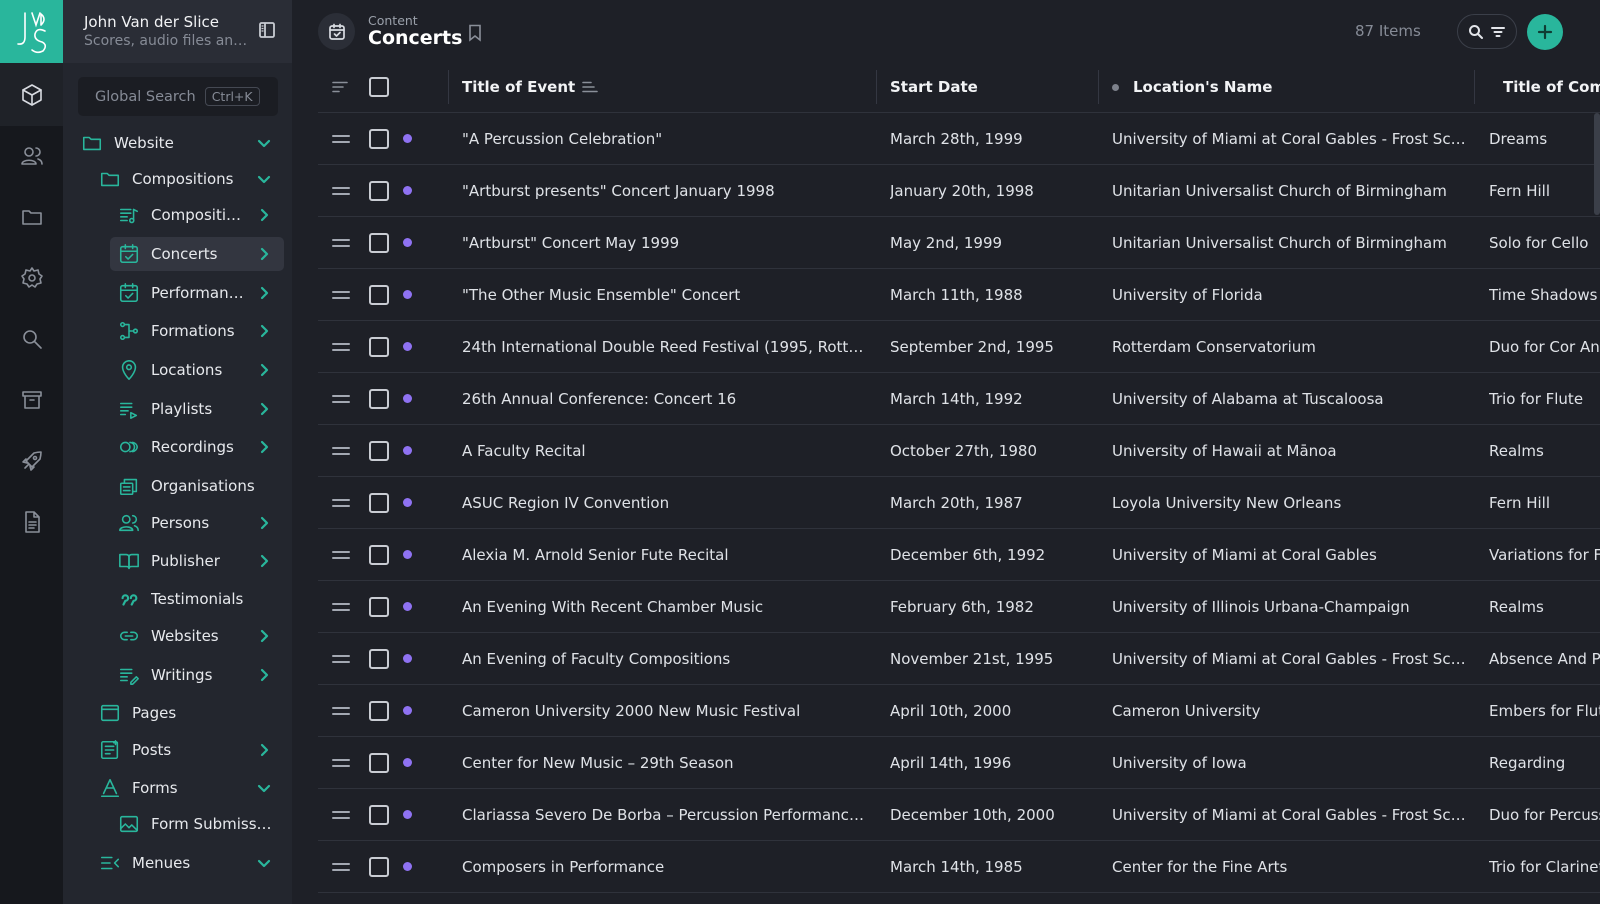 The width and height of the screenshot is (1600, 904). What do you see at coordinates (200, 486) in the screenshot?
I see `sidebar-item-organisations: Organisations` at bounding box center [200, 486].